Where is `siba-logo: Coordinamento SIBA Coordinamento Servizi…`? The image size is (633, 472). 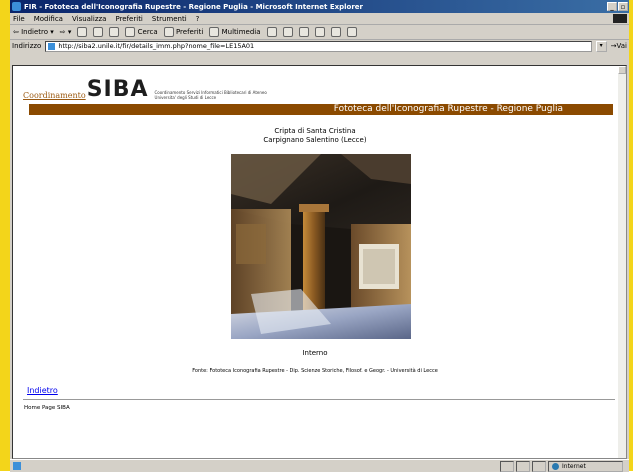 siba-logo: Coordinamento SIBA Coordinamento Servizi… is located at coordinates (145, 89).